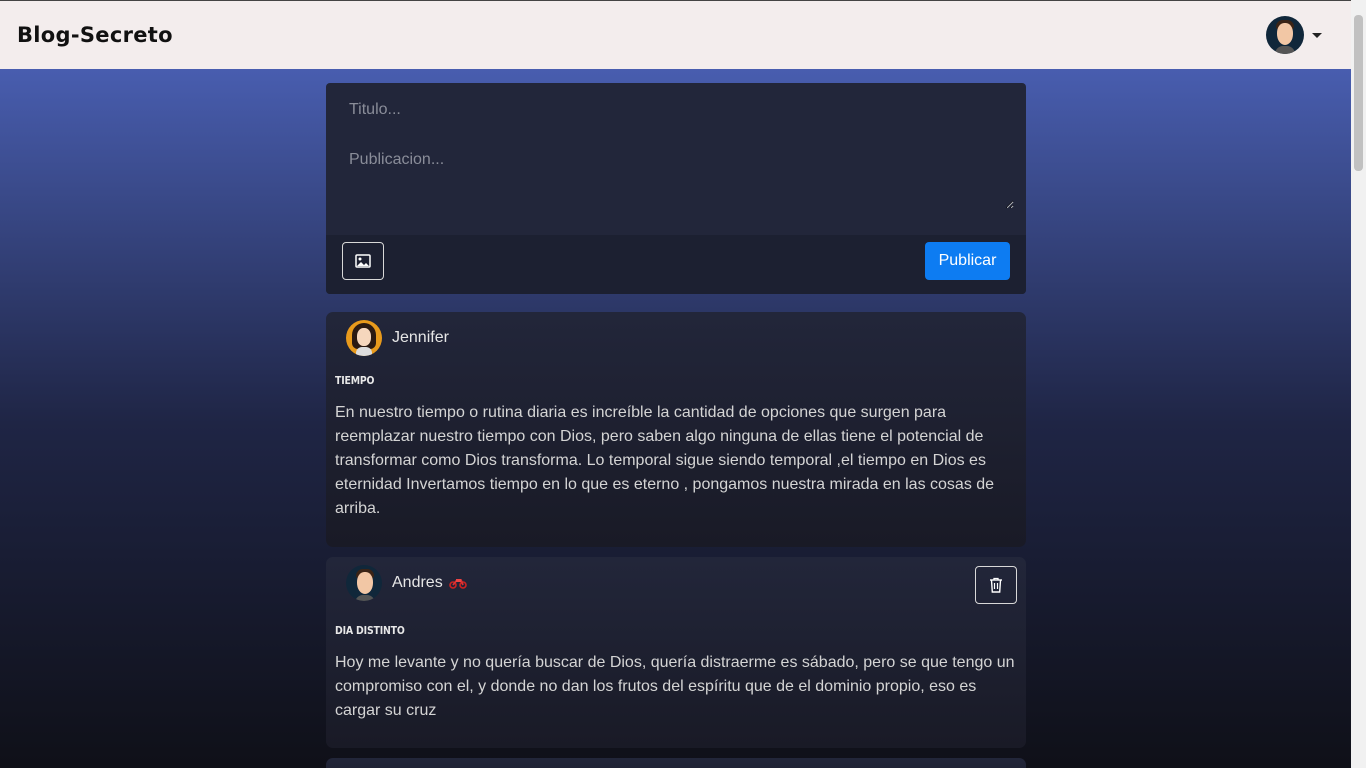  I want to click on user-avatar, so click(1285, 35).